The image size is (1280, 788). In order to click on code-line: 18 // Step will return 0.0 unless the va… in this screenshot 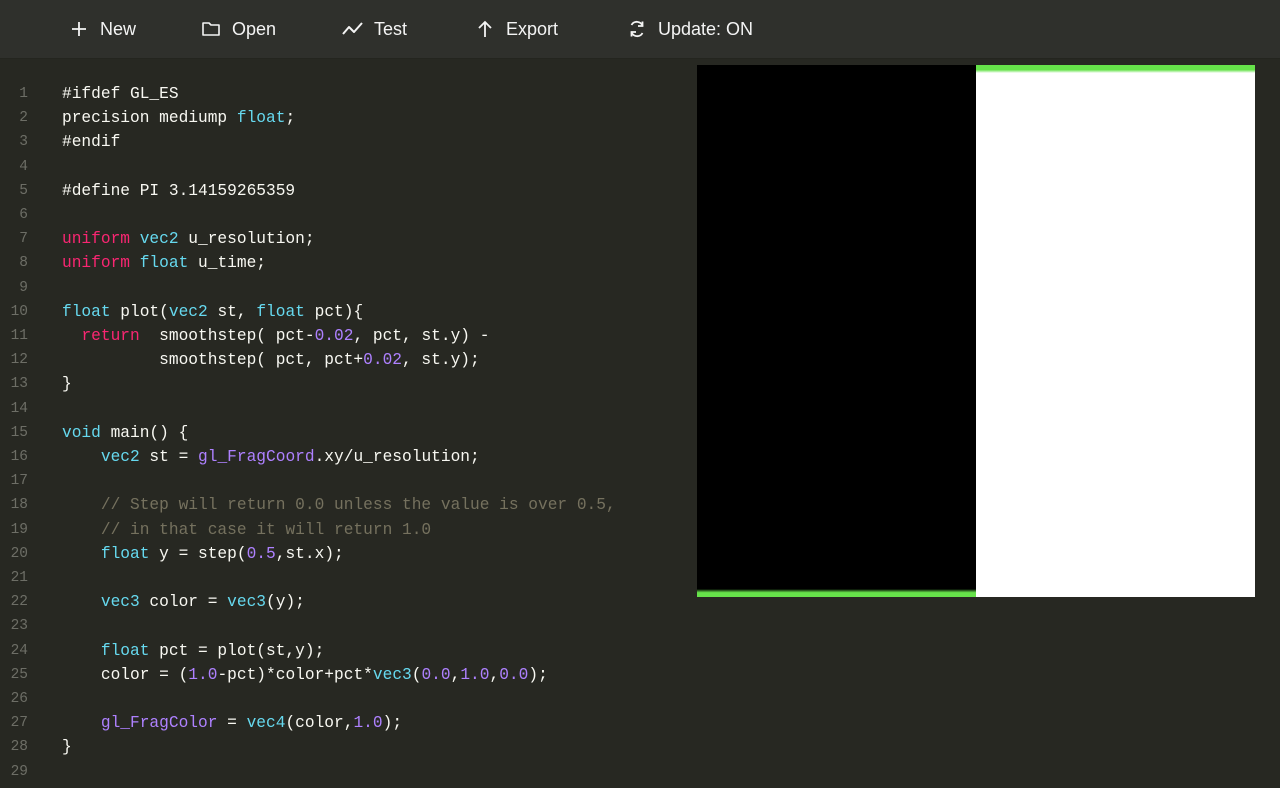, I will do `click(345, 505)`.